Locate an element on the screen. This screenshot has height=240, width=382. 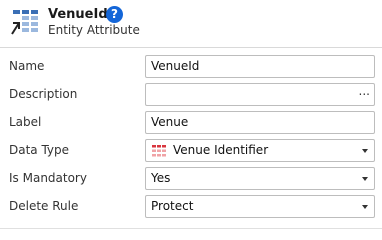
property-label: Label is located at coordinates (25, 122).